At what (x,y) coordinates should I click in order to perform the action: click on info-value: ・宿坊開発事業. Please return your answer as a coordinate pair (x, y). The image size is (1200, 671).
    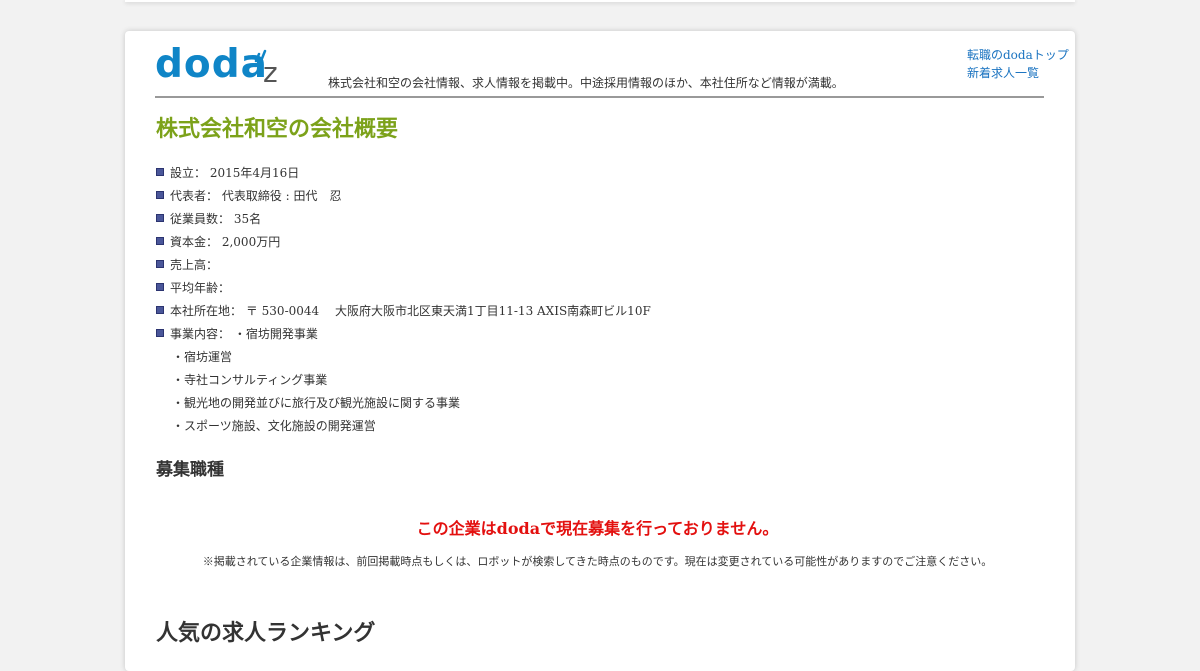
    Looking at the image, I should click on (275, 334).